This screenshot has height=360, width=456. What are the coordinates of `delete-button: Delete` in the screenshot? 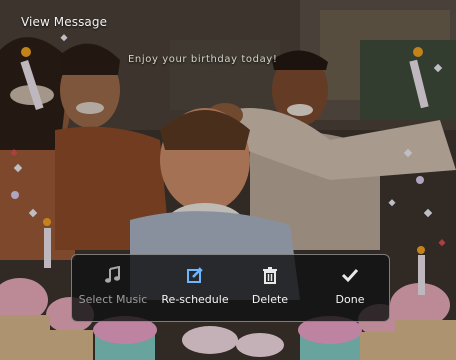 It's located at (270, 288).